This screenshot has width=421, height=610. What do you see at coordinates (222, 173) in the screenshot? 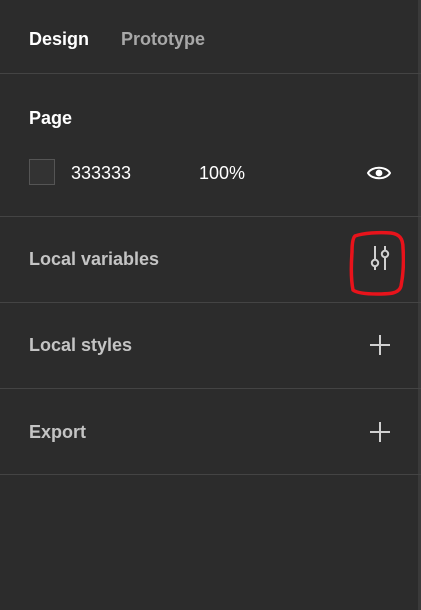
I see `page-opacity: 100%` at bounding box center [222, 173].